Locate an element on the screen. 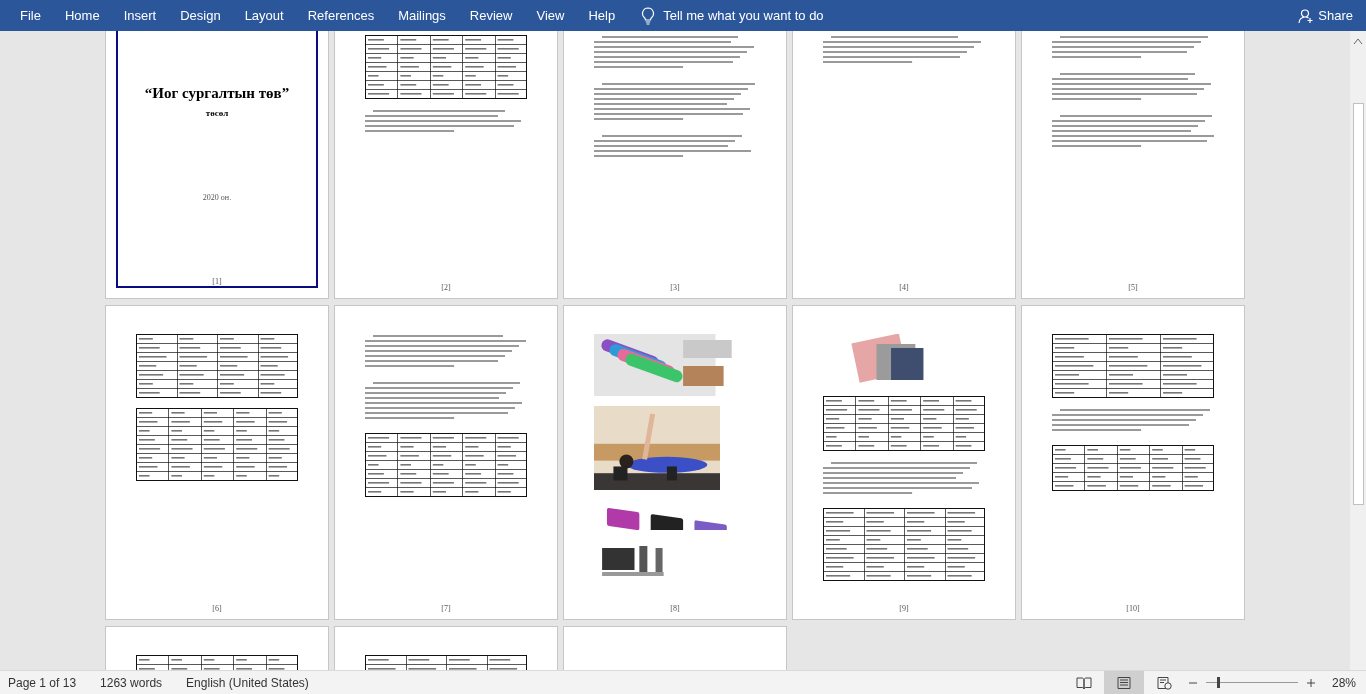 The image size is (1366, 694). ribbon-tab: File is located at coordinates (30, 15).